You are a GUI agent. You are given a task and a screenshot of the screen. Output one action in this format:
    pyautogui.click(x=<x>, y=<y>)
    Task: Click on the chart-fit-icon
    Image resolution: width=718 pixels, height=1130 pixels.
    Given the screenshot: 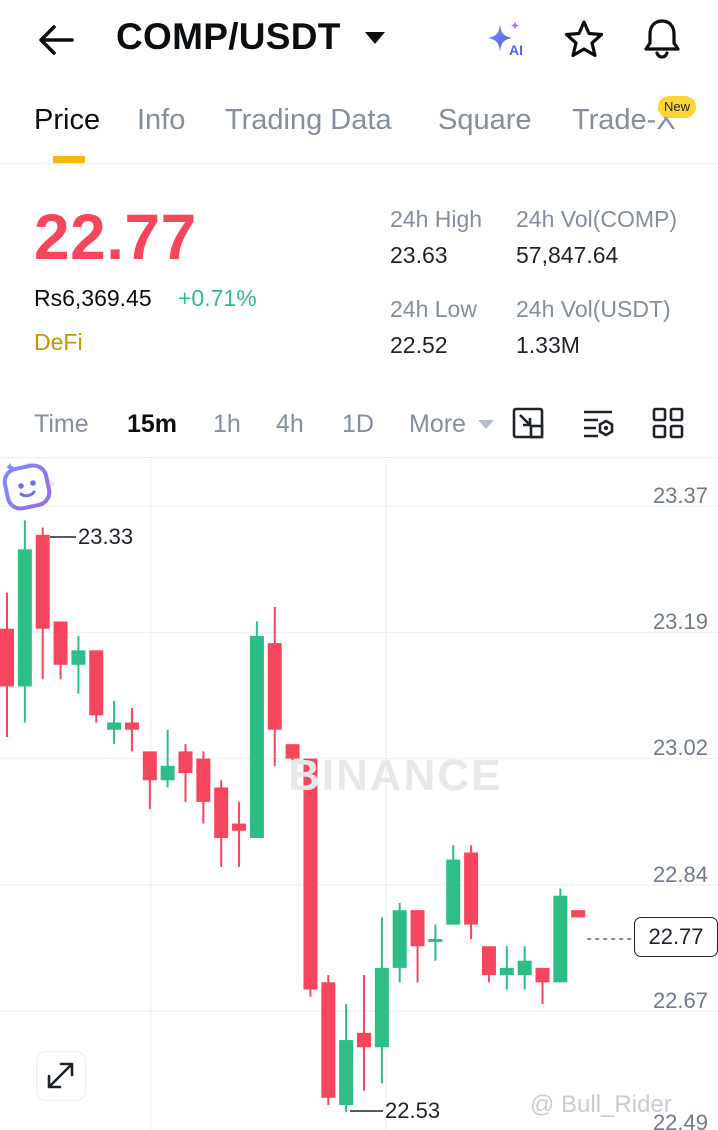 What is the action you would take?
    pyautogui.click(x=528, y=423)
    